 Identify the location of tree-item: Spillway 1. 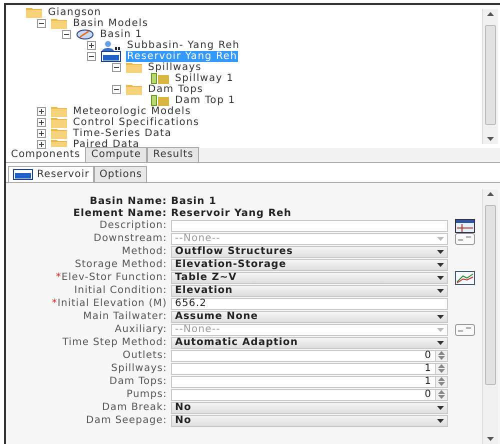
(204, 78).